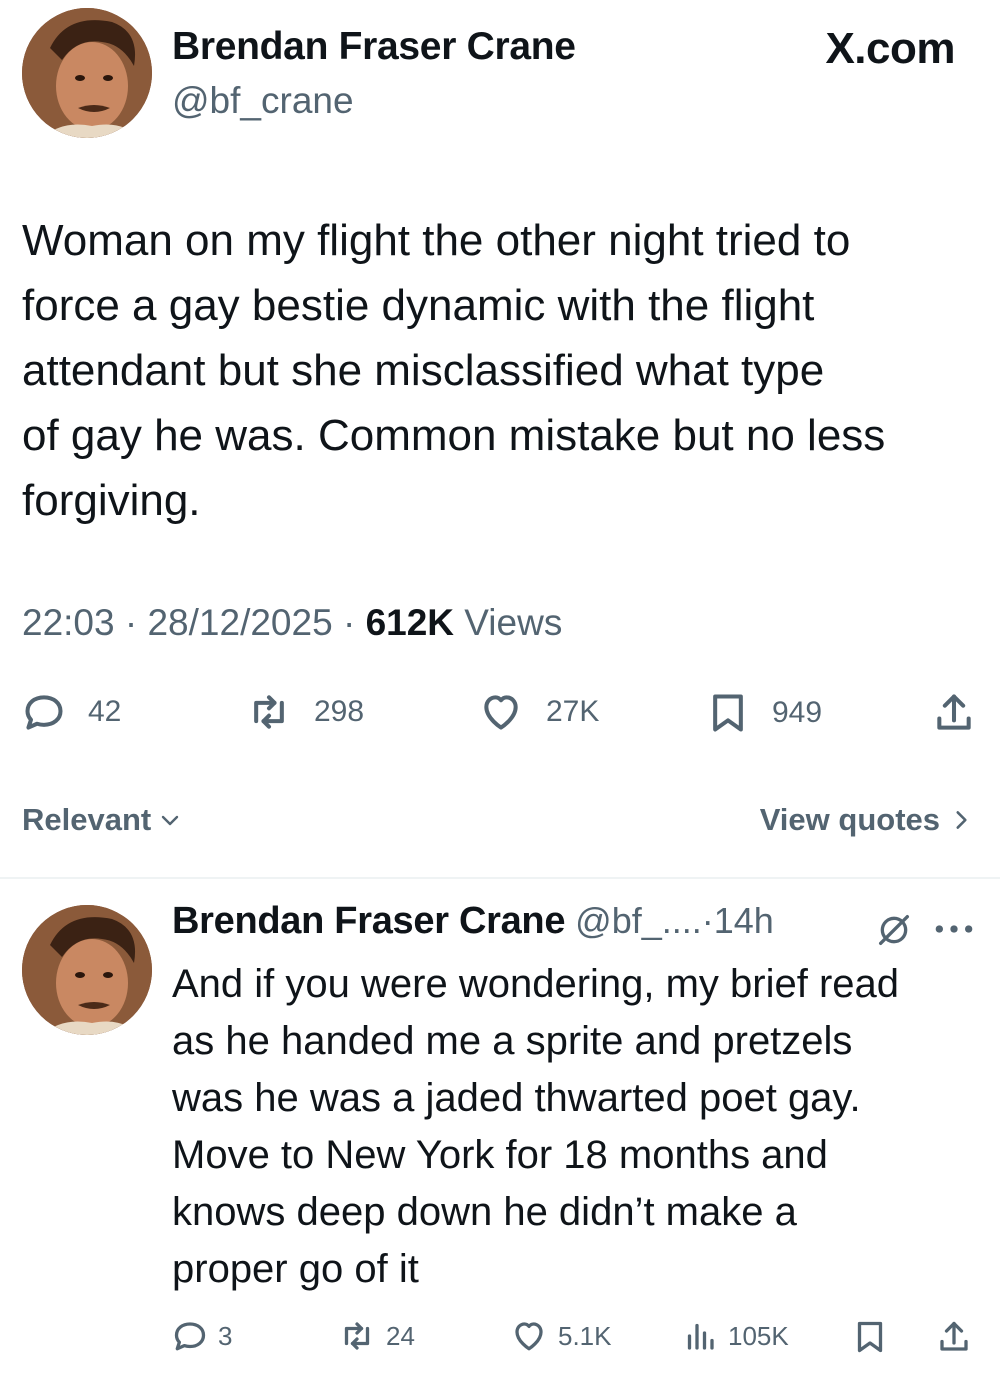 This screenshot has height=1377, width=1000. What do you see at coordinates (513, 622) in the screenshot?
I see `views-label: Views` at bounding box center [513, 622].